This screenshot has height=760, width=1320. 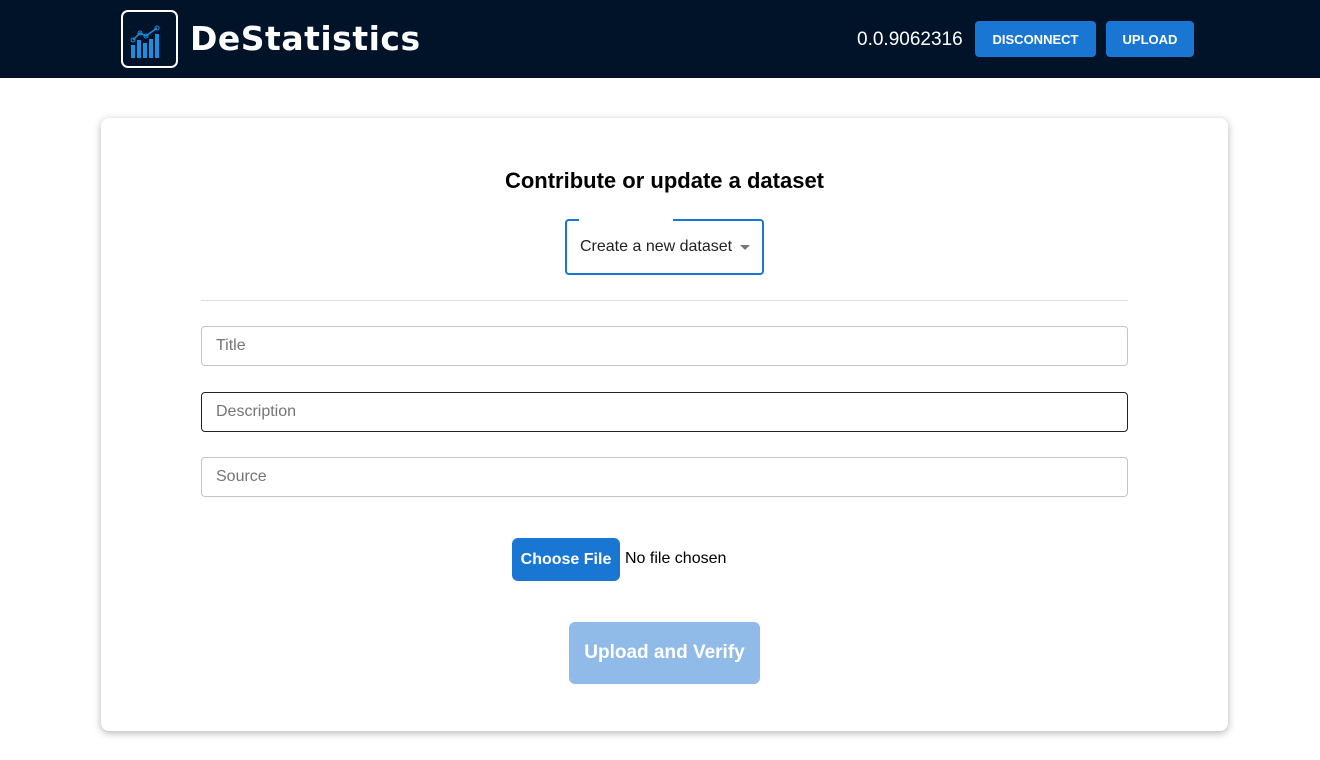 I want to click on dataset-select: Create a new dataset, so click(x=664, y=246).